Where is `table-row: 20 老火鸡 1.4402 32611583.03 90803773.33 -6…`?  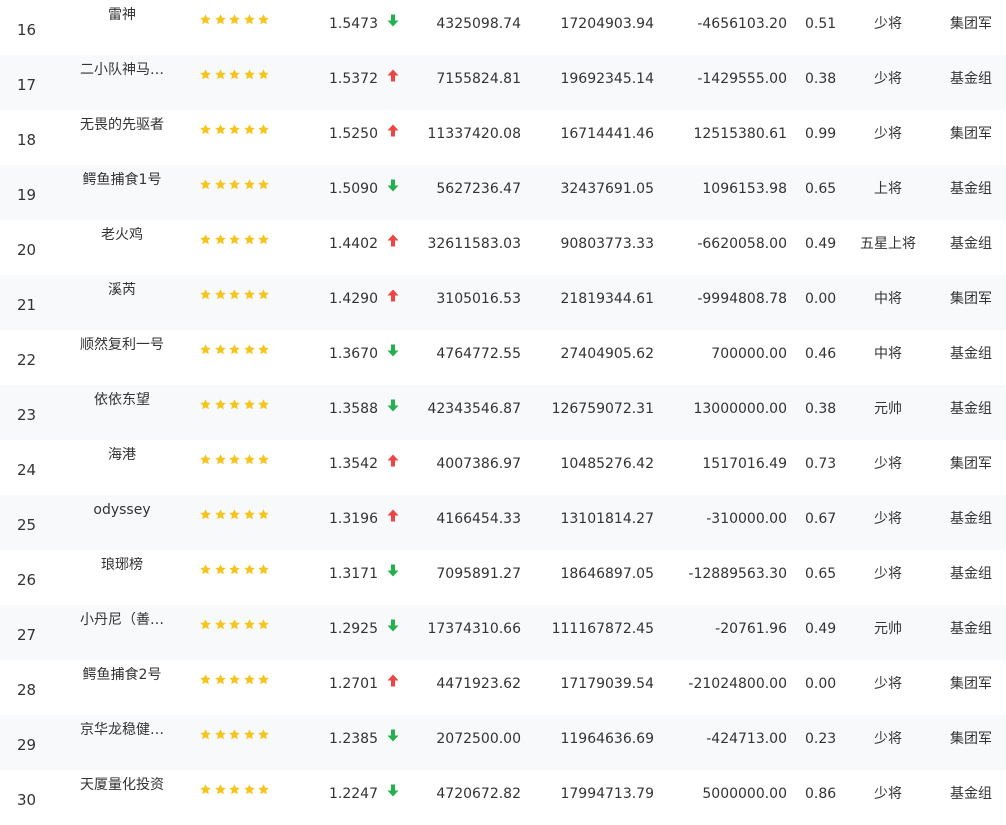
table-row: 20 老火鸡 1.4402 32611583.03 90803773.33 -6… is located at coordinates (503, 247).